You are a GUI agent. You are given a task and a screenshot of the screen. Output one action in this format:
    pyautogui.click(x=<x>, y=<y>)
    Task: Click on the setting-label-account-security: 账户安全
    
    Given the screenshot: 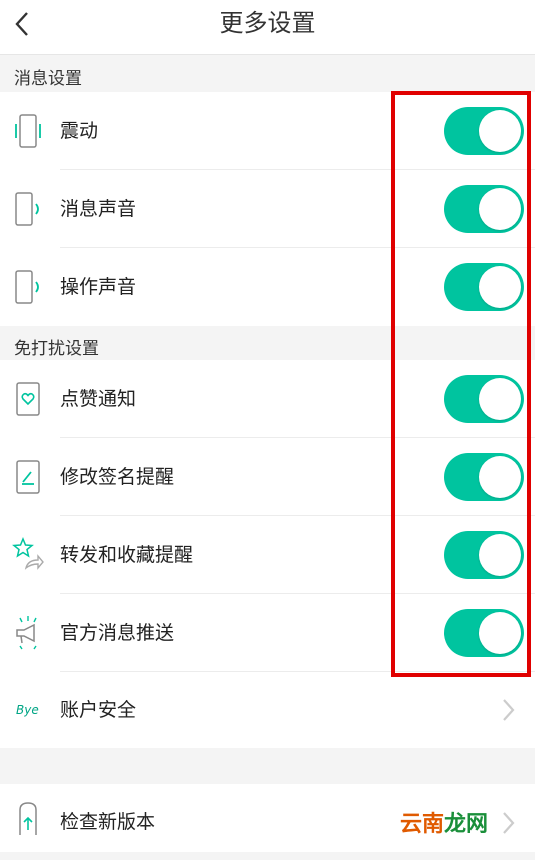 What is the action you would take?
    pyautogui.click(x=98, y=710)
    